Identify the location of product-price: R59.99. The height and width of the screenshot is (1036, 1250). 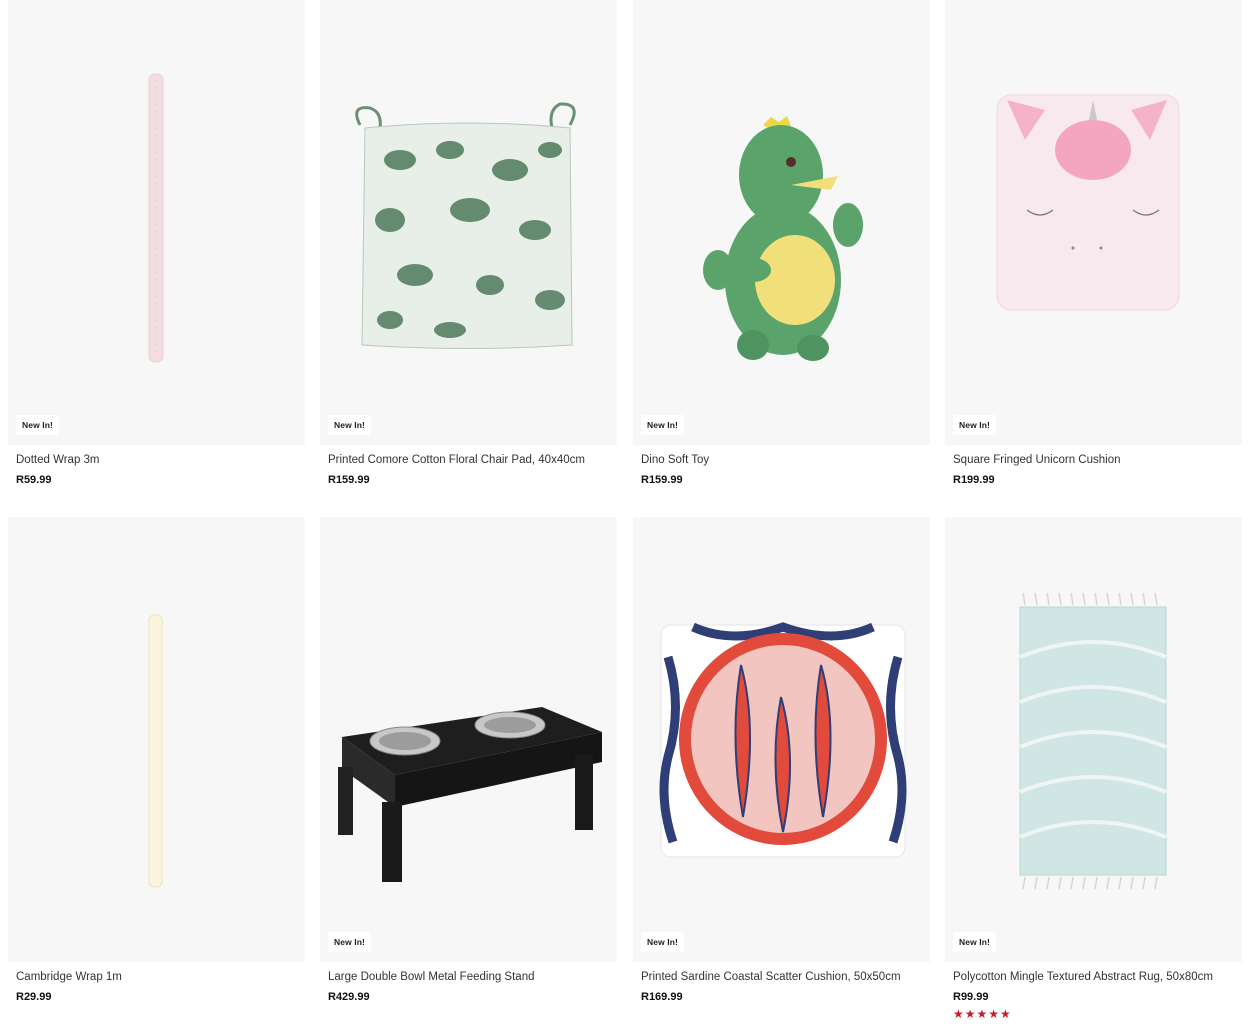
(34, 480).